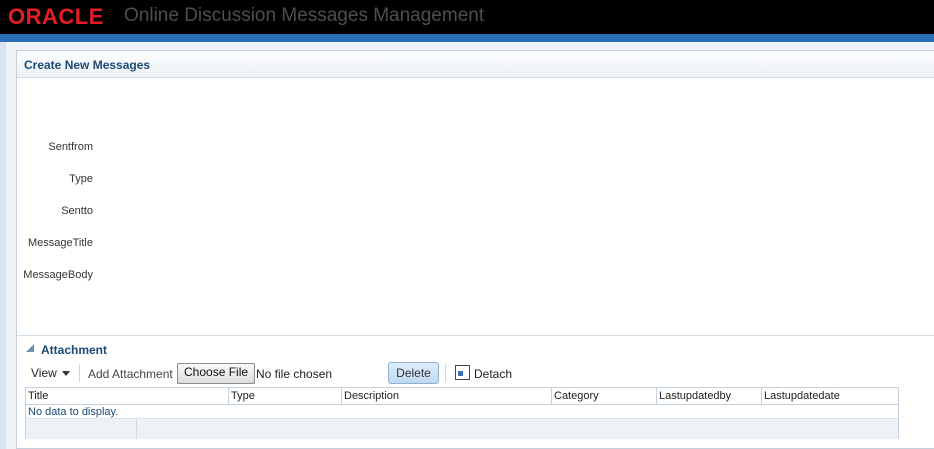 The image size is (934, 449). Describe the element at coordinates (87, 65) in the screenshot. I see `panel-title: Create New Messages` at that location.